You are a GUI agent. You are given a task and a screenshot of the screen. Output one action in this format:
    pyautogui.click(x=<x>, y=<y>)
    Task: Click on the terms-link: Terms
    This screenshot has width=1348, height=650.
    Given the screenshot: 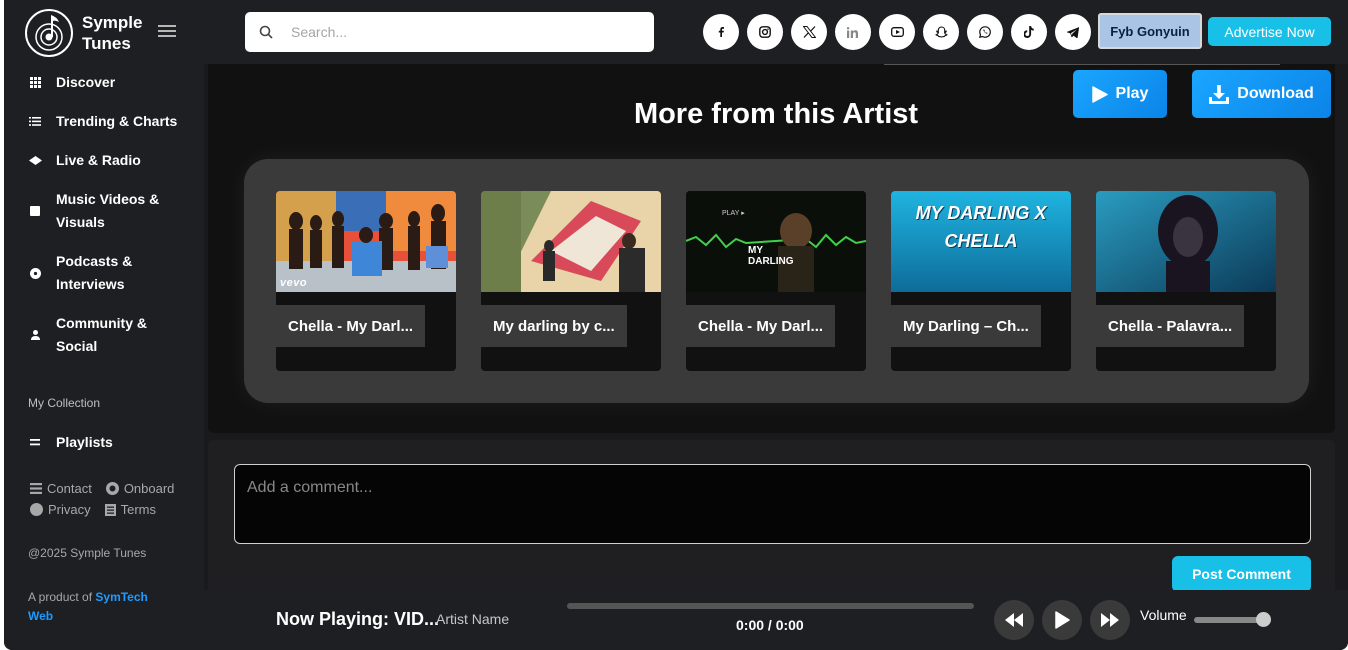 What is the action you would take?
    pyautogui.click(x=130, y=509)
    